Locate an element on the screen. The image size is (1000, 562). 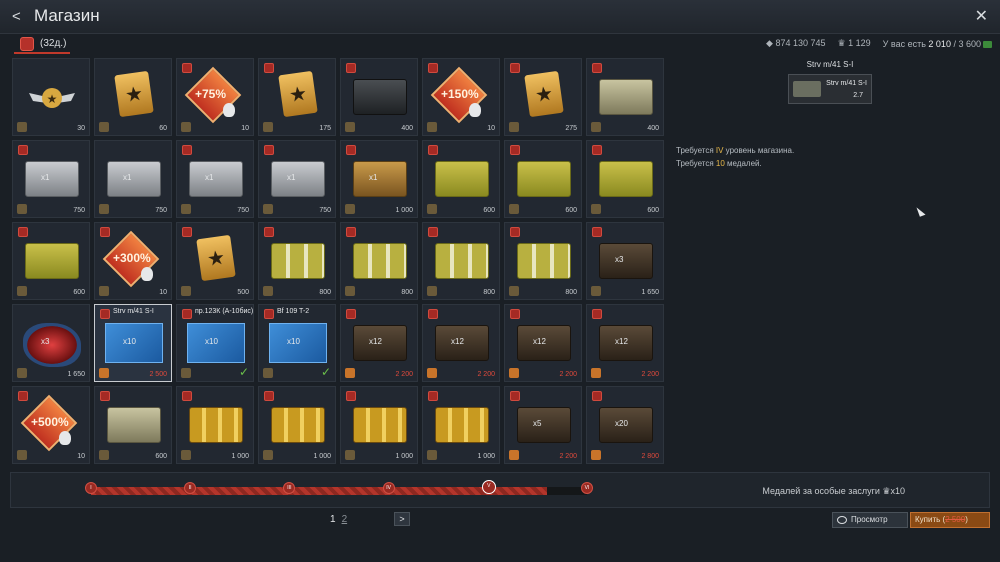
shop-item: x20 2 800 is located at coordinates (625, 425).